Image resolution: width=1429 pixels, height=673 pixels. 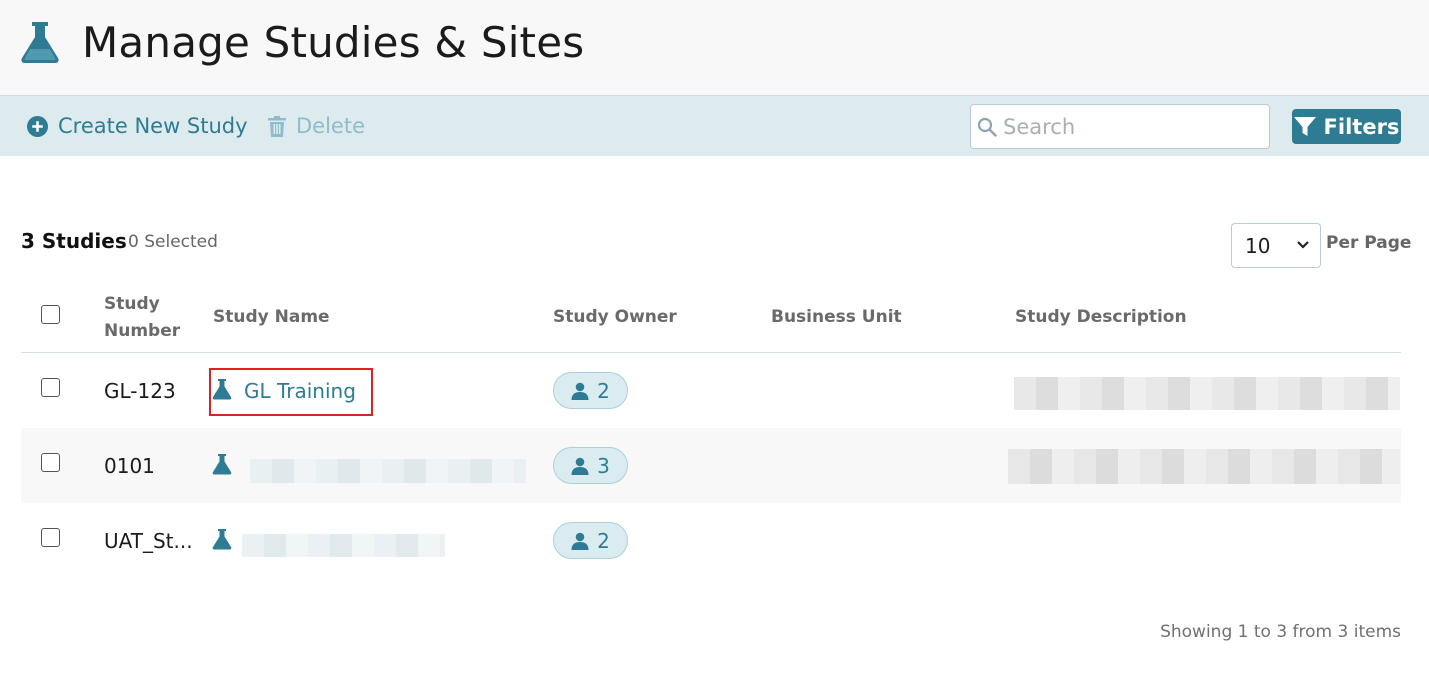 I want to click on pagination-status: Showing 1 to 3 from 3 items, so click(x=1280, y=632).